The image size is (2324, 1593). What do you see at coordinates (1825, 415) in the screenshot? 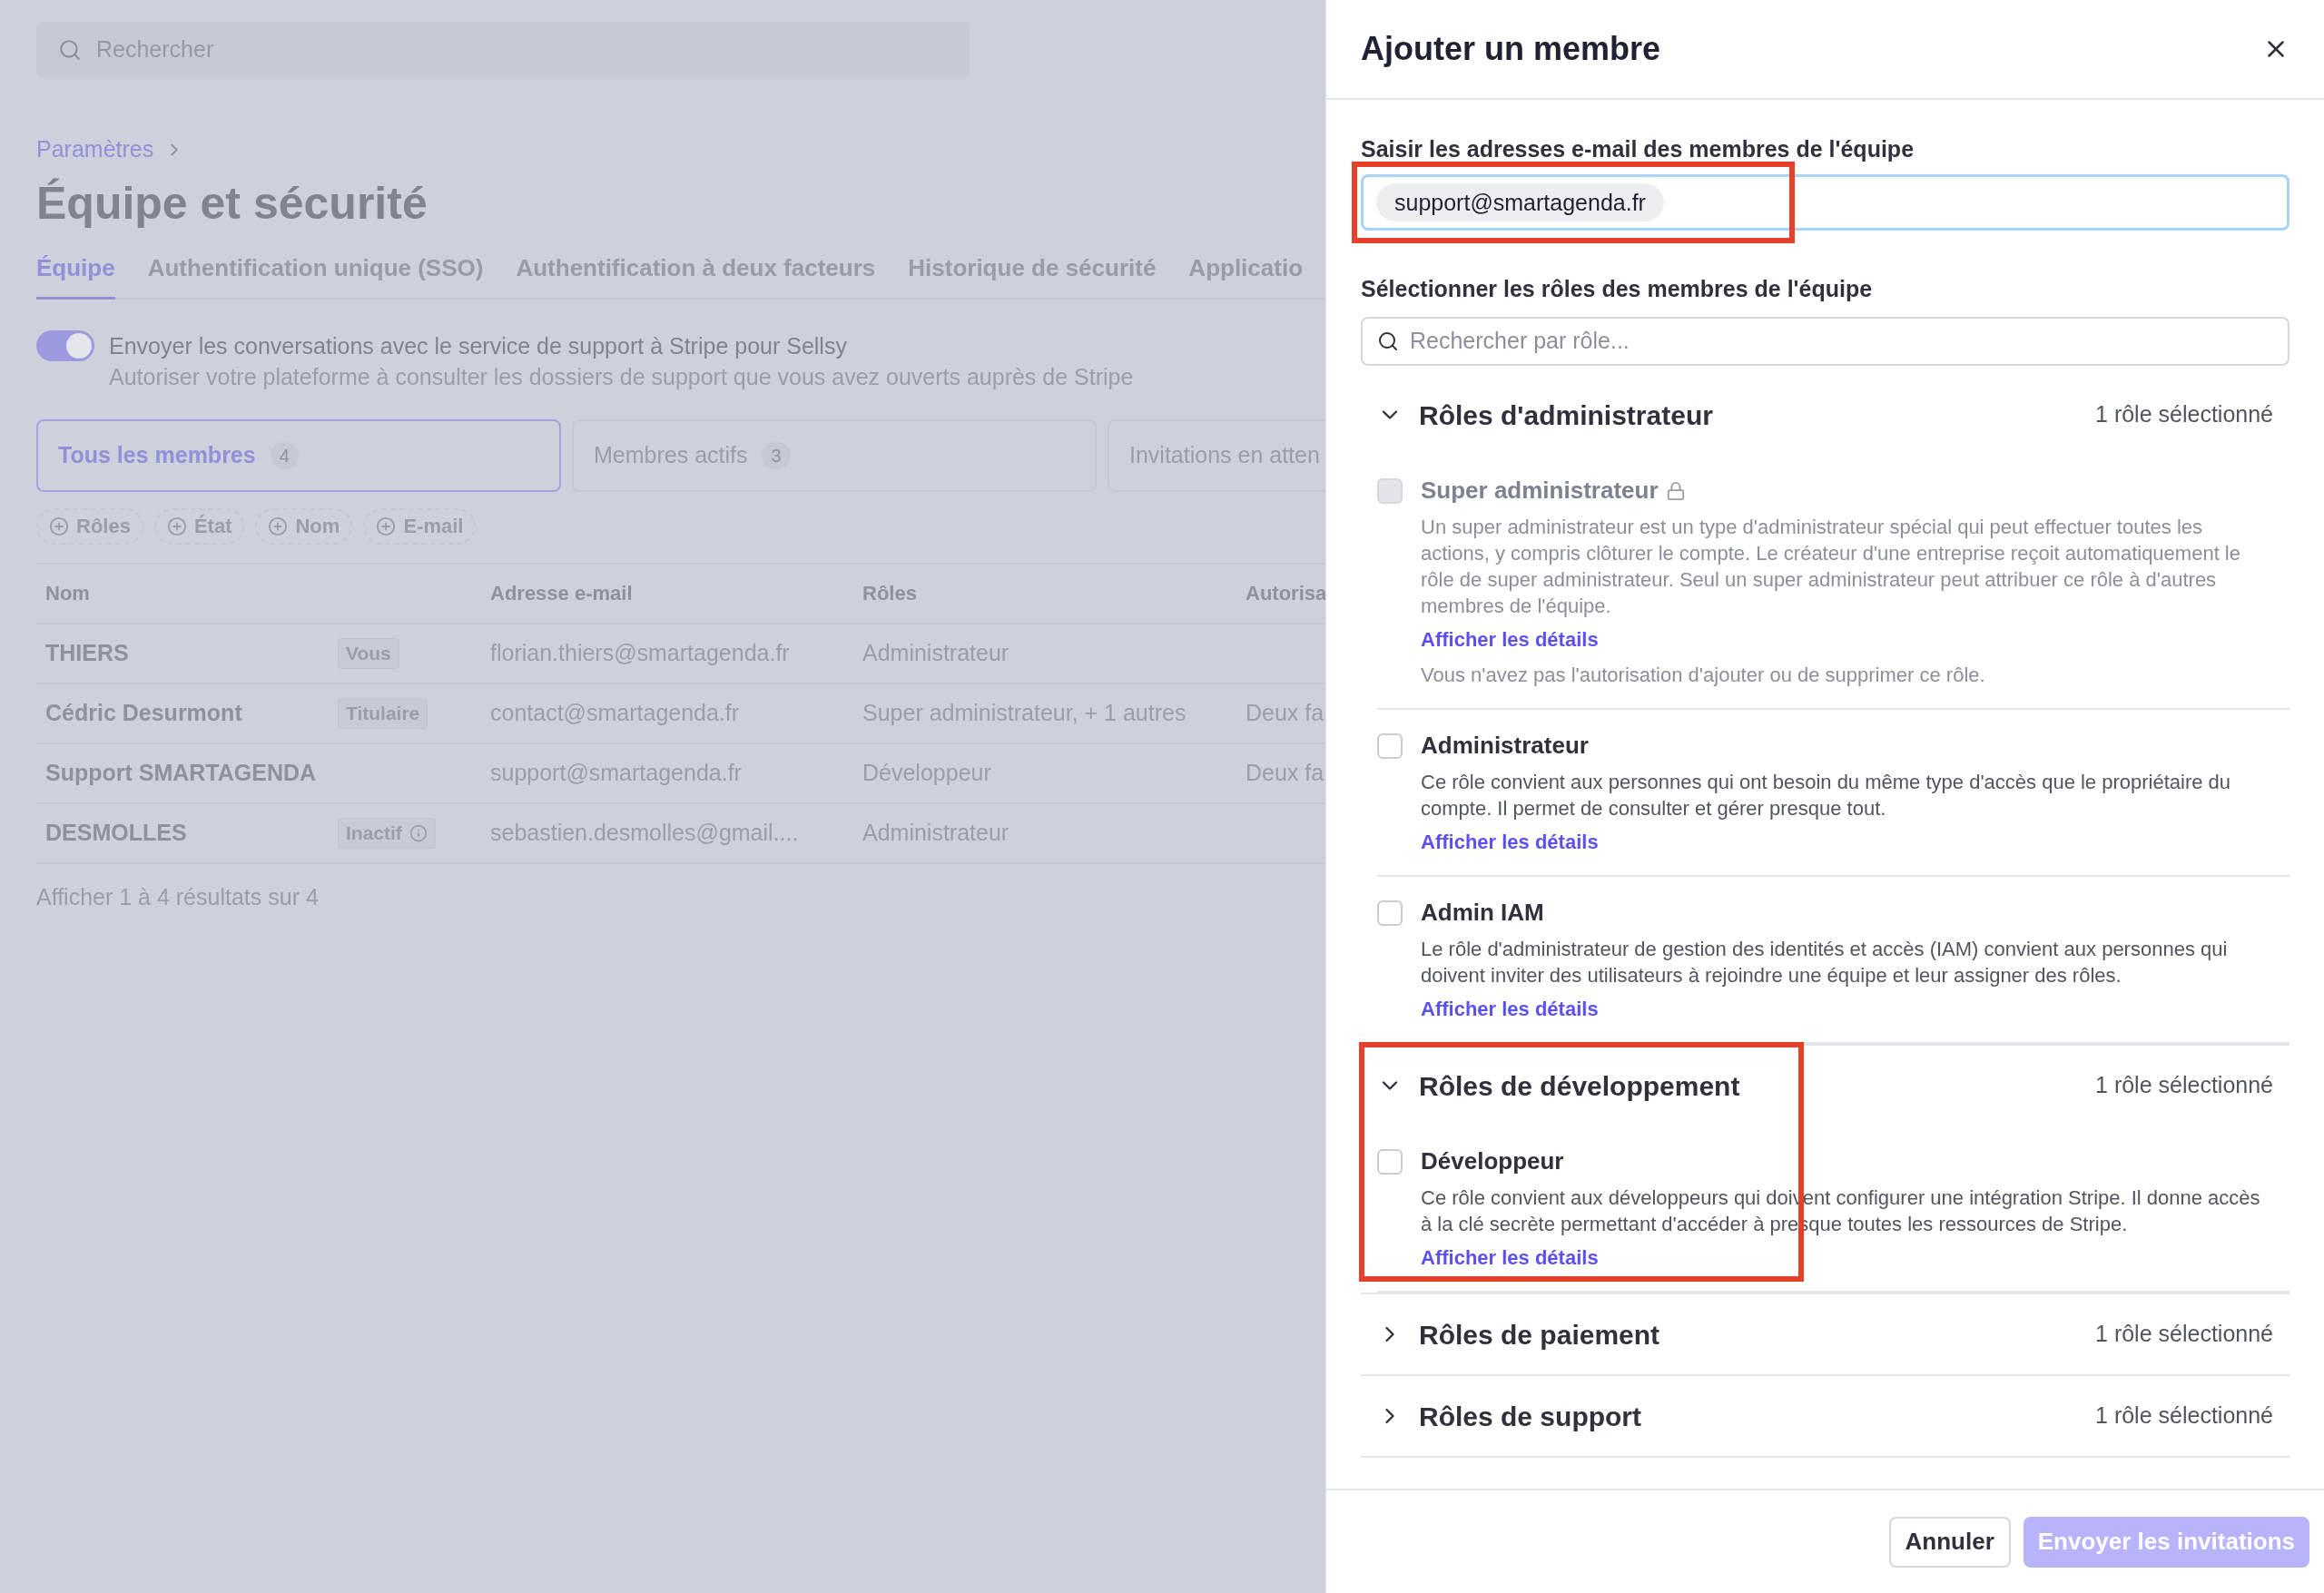
I see `section-header: Rôles d'administrateur 1 rôle sélectionné` at bounding box center [1825, 415].